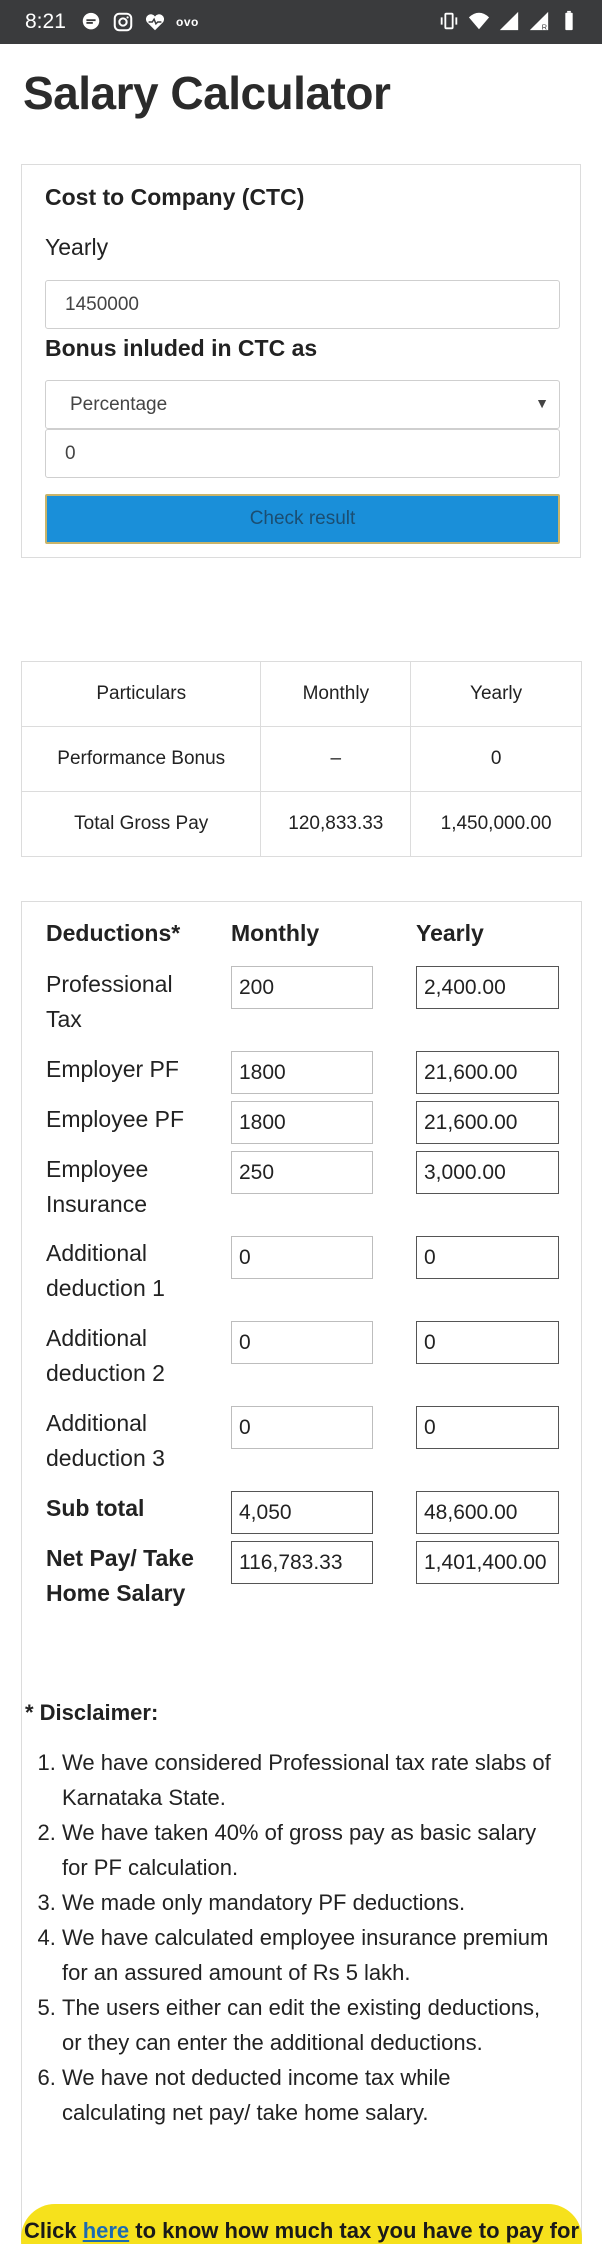 The image size is (602, 2244). I want to click on status-time: 8:21, so click(45, 21).